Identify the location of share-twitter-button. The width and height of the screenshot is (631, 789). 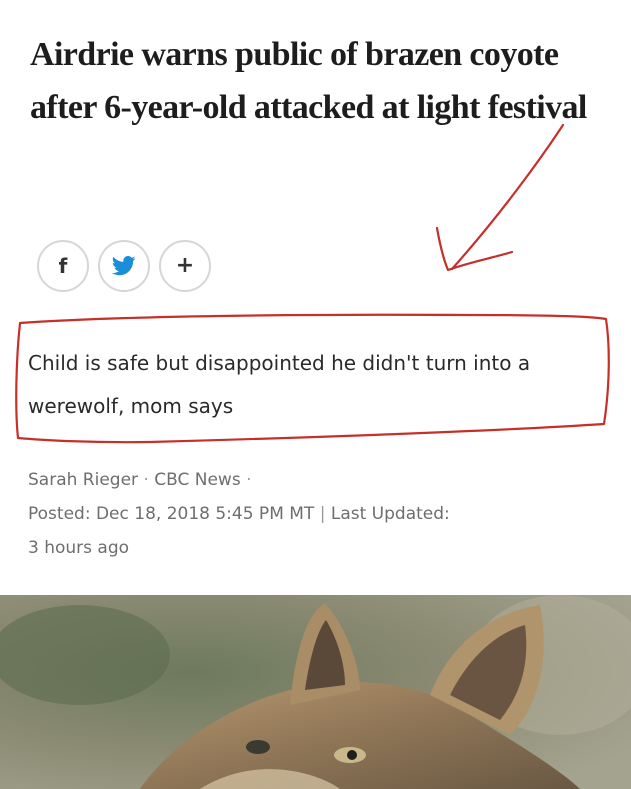
(124, 266).